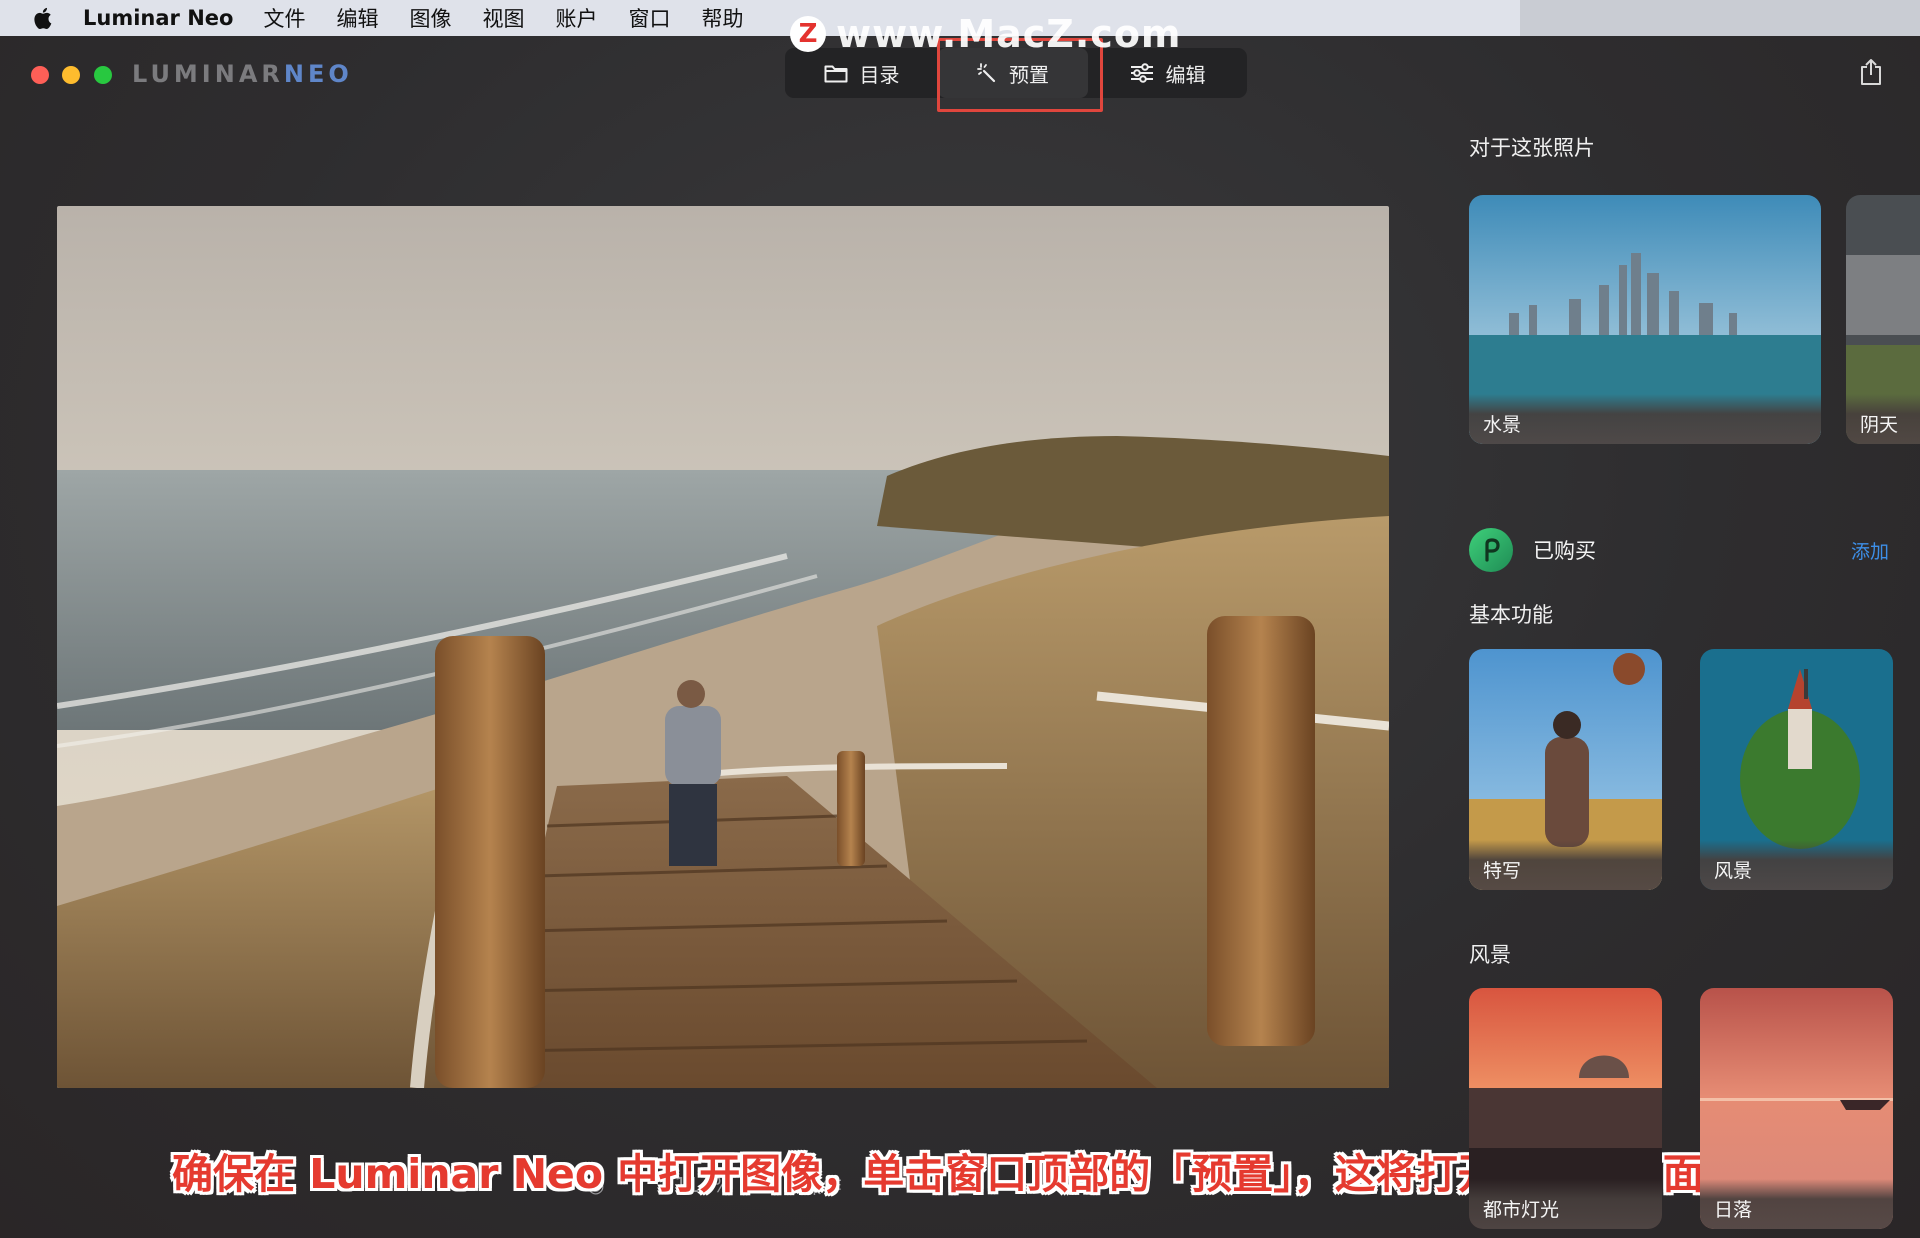 The width and height of the screenshot is (1920, 1238). What do you see at coordinates (1490, 955) in the screenshot?
I see `landscape-heading: 风景` at bounding box center [1490, 955].